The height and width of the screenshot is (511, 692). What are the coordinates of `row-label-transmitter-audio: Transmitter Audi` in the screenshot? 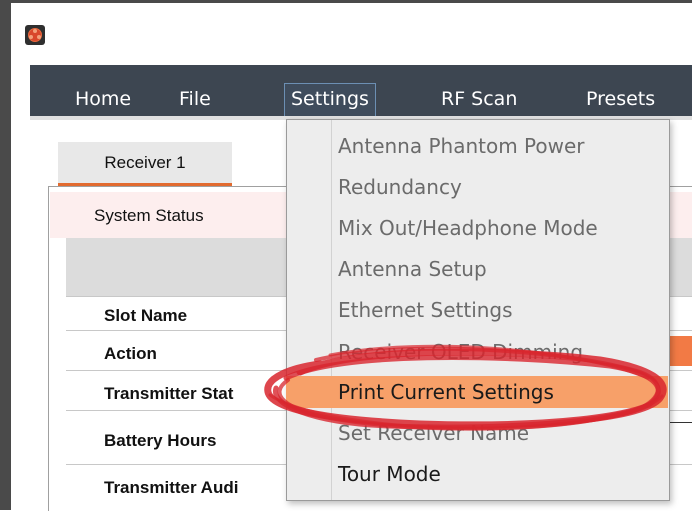 It's located at (171, 487).